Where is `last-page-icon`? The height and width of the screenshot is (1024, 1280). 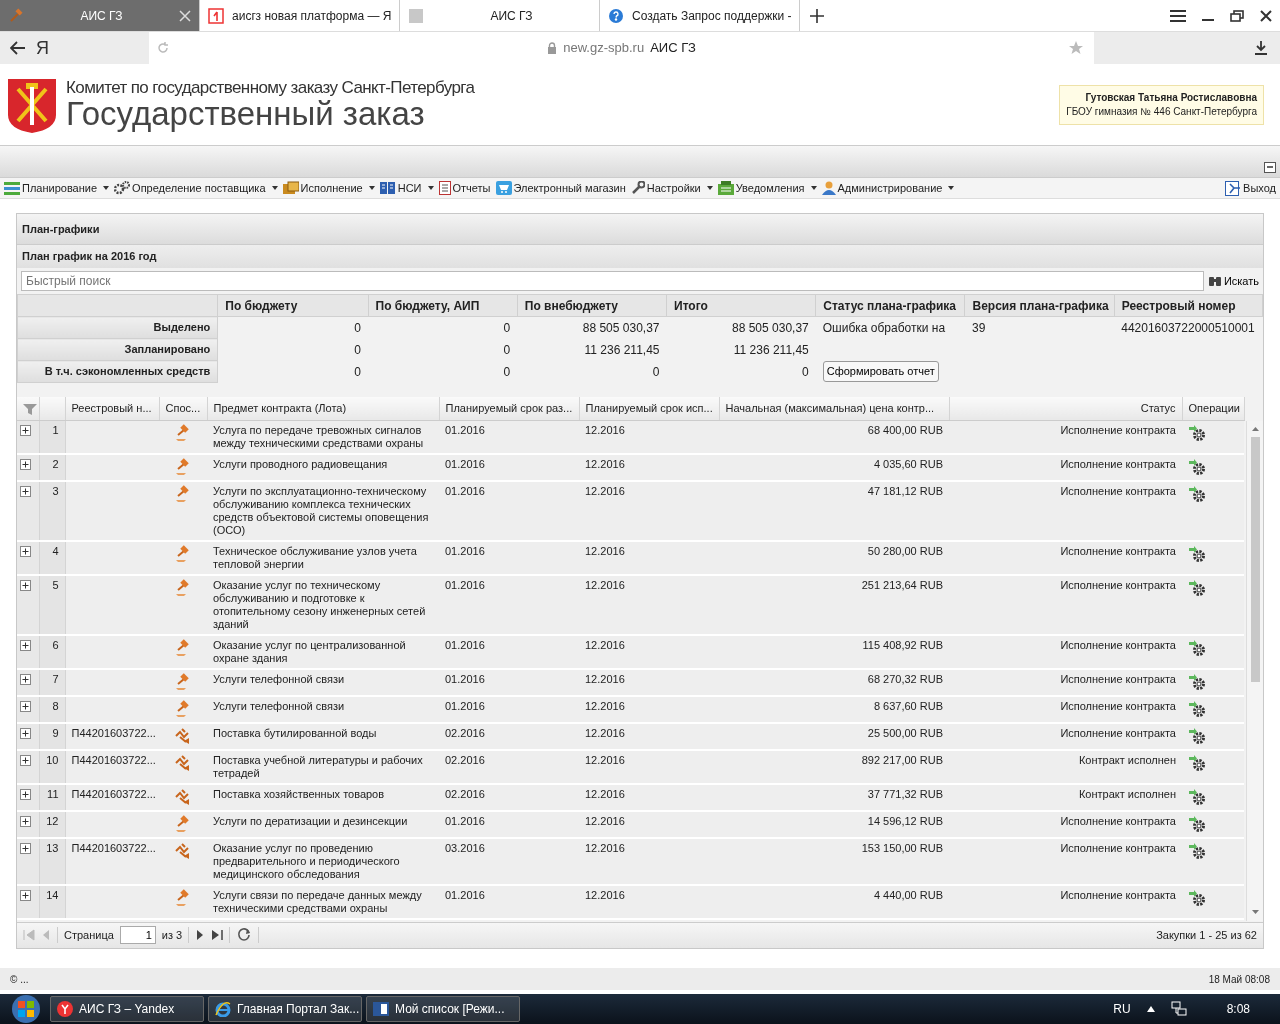
last-page-icon is located at coordinates (217, 935).